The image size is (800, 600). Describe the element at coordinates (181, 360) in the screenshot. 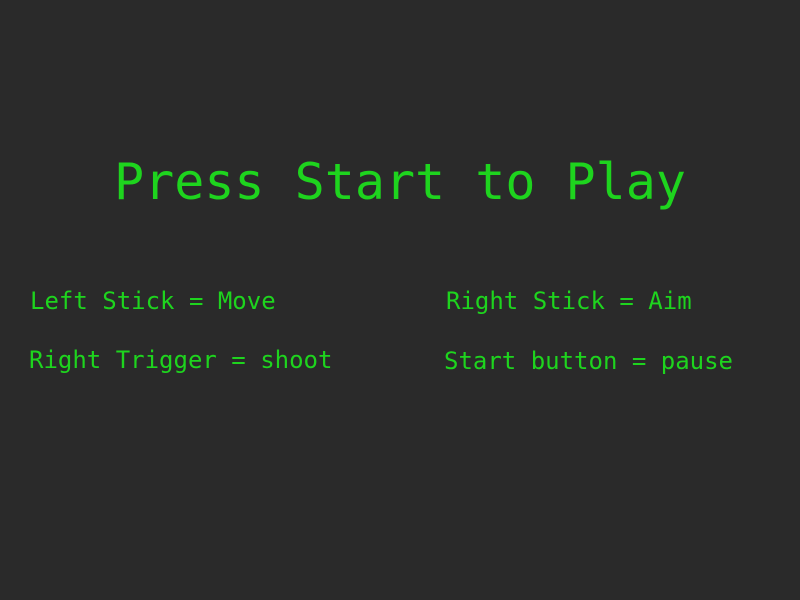

I see `control-hint-right-trigger: Right Trigger = shoot` at that location.